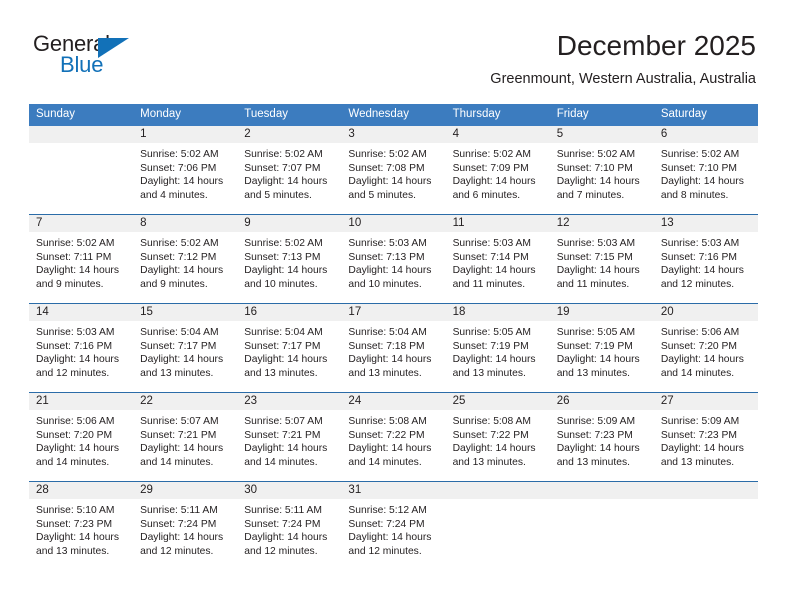  What do you see at coordinates (393, 490) in the screenshot?
I see `day-number: 31` at bounding box center [393, 490].